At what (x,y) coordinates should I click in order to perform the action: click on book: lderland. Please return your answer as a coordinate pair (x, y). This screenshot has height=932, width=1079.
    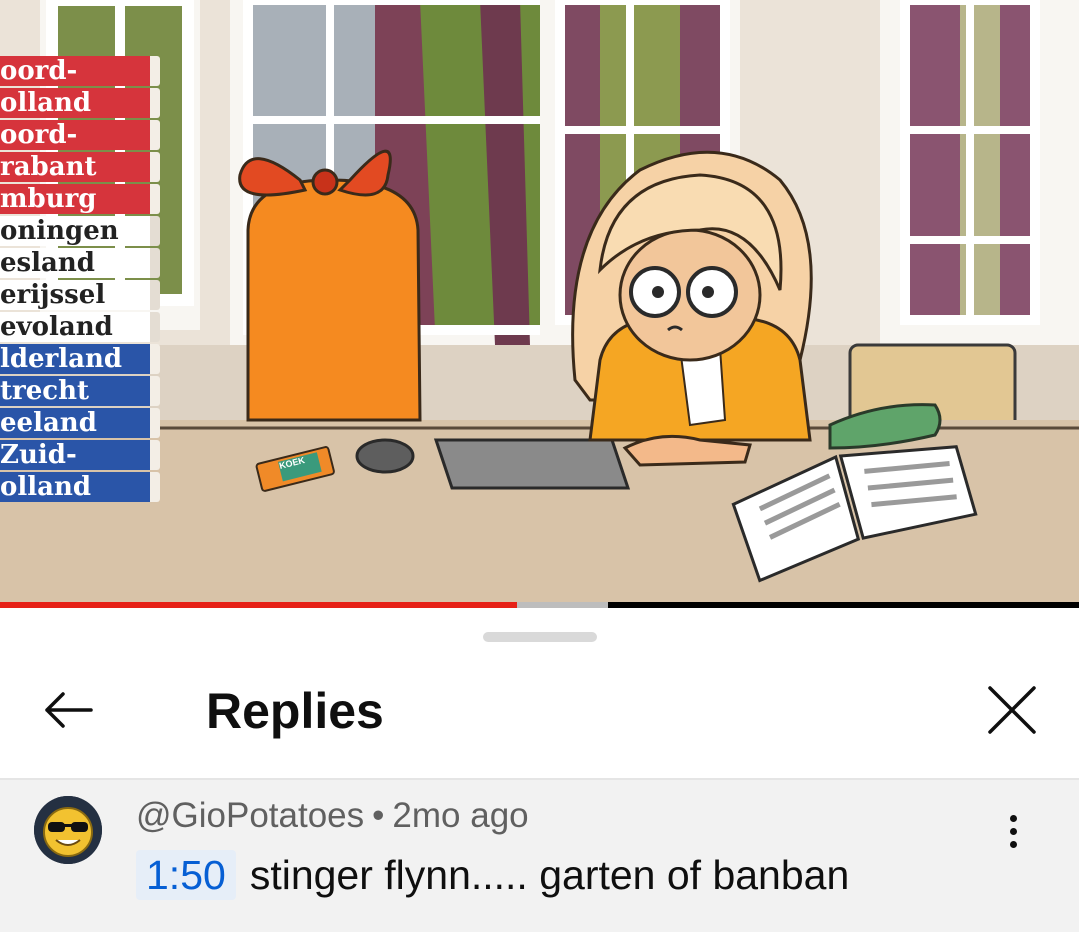
    Looking at the image, I should click on (80, 359).